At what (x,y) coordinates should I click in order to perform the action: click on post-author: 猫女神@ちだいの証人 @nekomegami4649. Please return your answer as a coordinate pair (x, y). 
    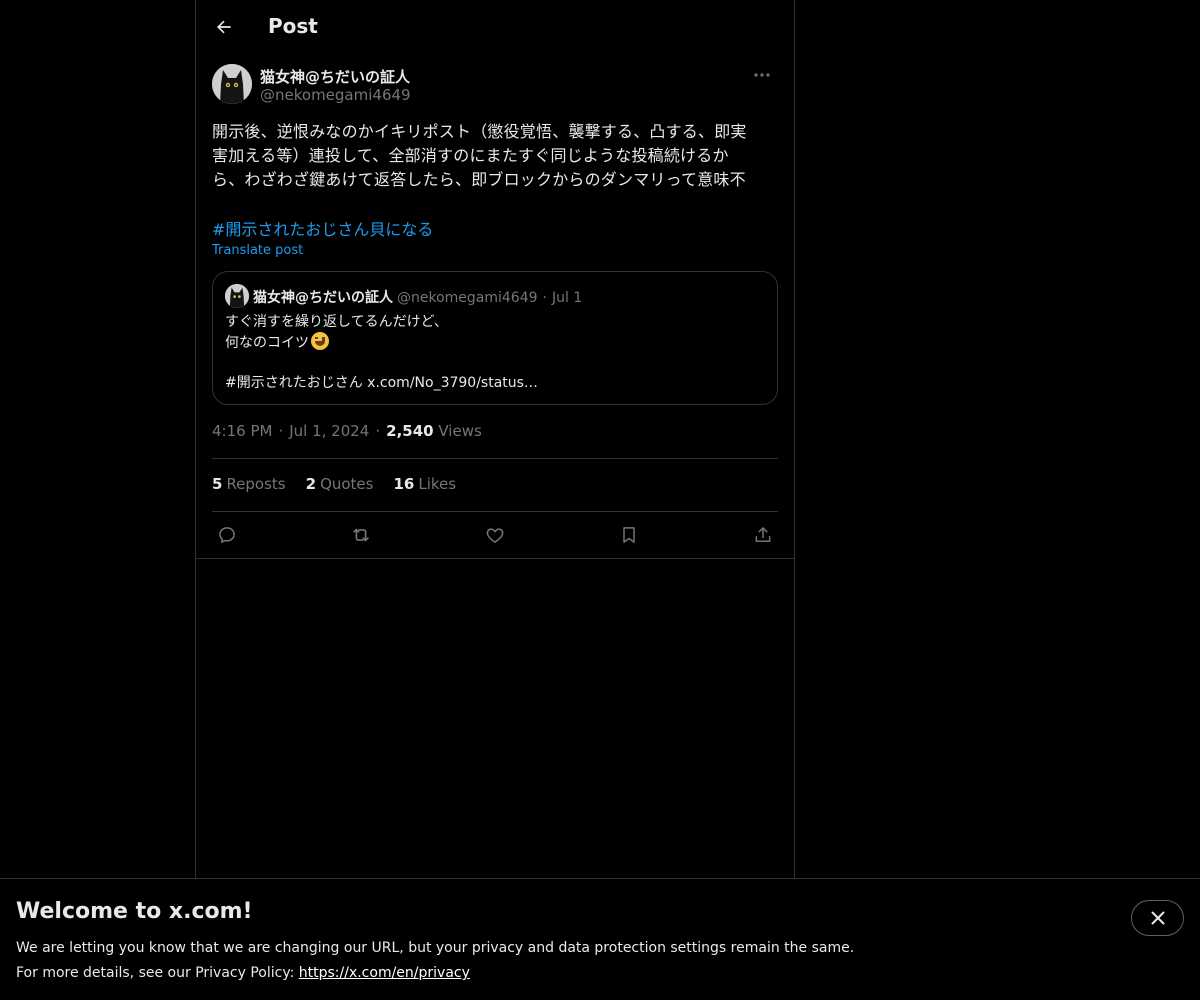
    Looking at the image, I should click on (495, 86).